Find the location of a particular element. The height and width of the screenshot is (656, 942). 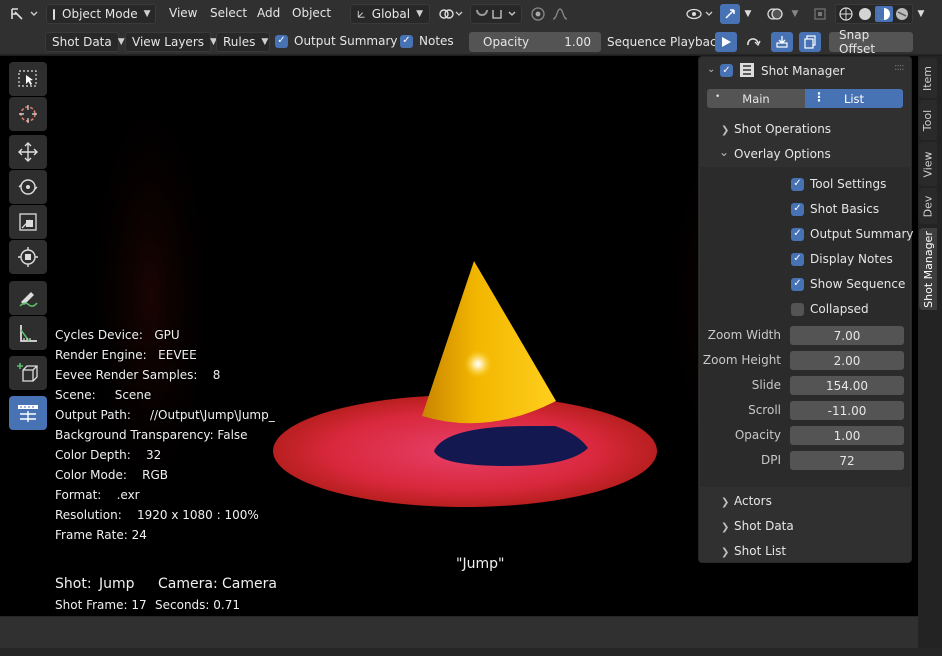

falloff-icon is located at coordinates (562, 14).